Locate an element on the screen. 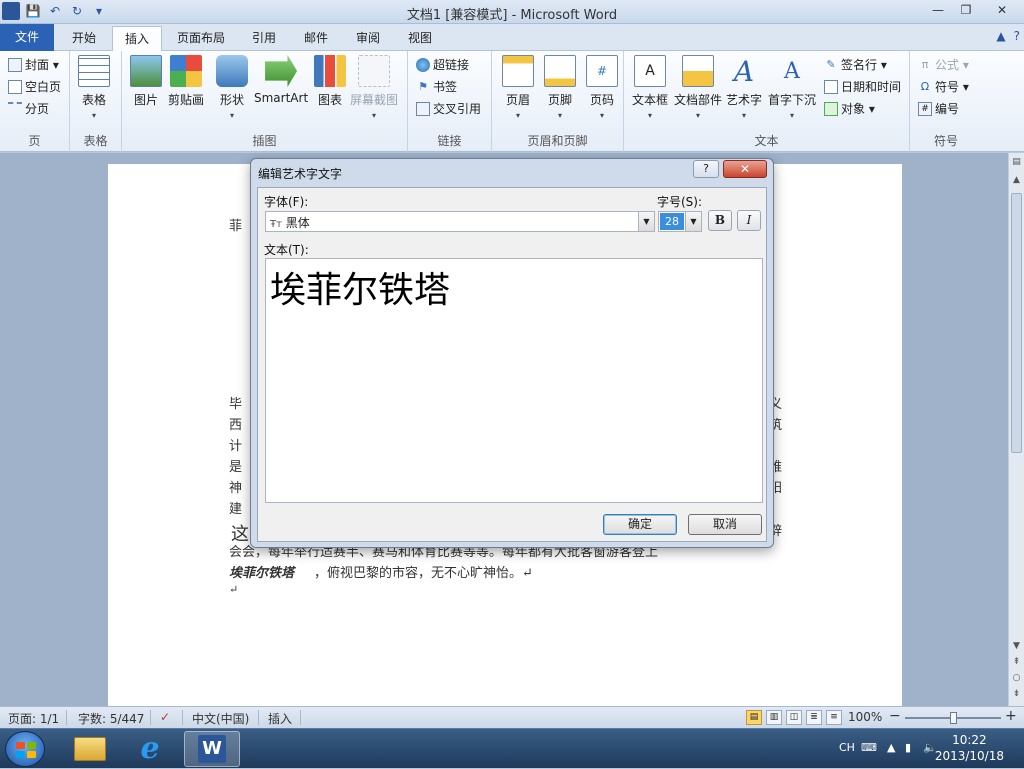 This screenshot has width=1024, height=769. clip-art-button: 剪贴画 is located at coordinates (186, 81).